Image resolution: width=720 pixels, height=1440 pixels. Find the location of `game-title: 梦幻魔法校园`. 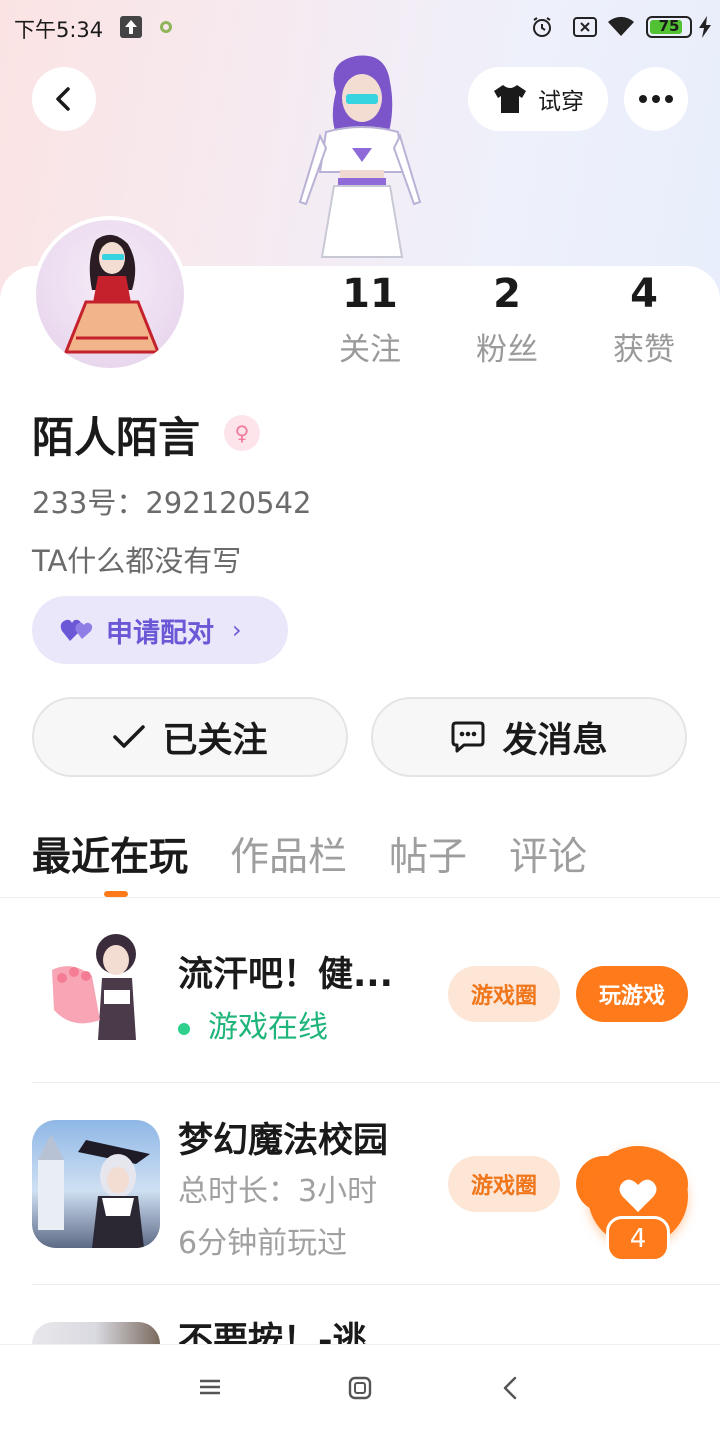

game-title: 梦幻魔法校园 is located at coordinates (283, 1141).